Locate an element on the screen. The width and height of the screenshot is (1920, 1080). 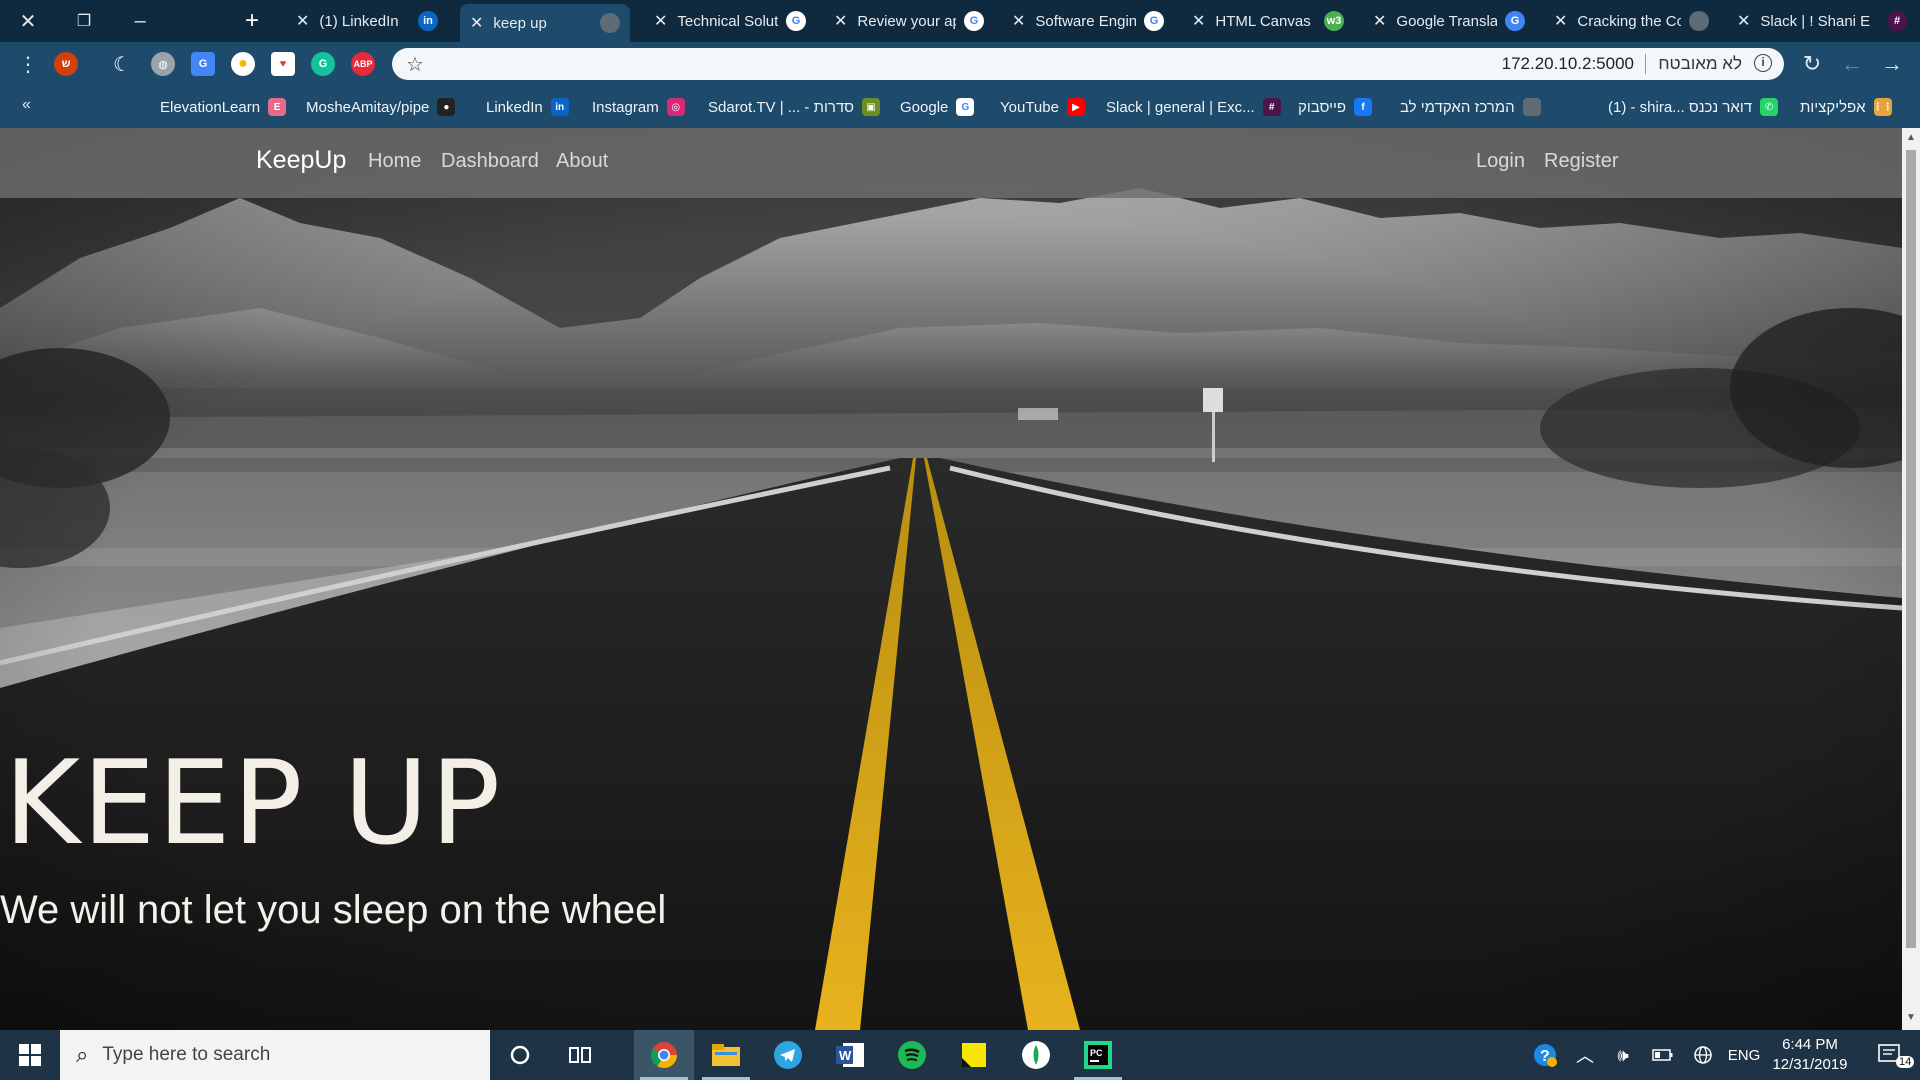
browser-tab: ✕ keep up is located at coordinates (545, 23).